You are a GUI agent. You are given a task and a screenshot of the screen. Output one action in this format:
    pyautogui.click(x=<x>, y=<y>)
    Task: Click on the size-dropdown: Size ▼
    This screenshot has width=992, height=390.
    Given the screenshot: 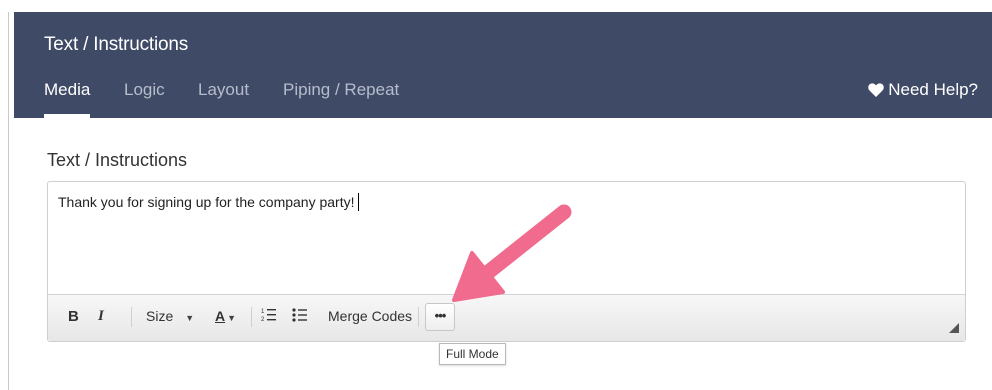 What is the action you would take?
    pyautogui.click(x=170, y=316)
    